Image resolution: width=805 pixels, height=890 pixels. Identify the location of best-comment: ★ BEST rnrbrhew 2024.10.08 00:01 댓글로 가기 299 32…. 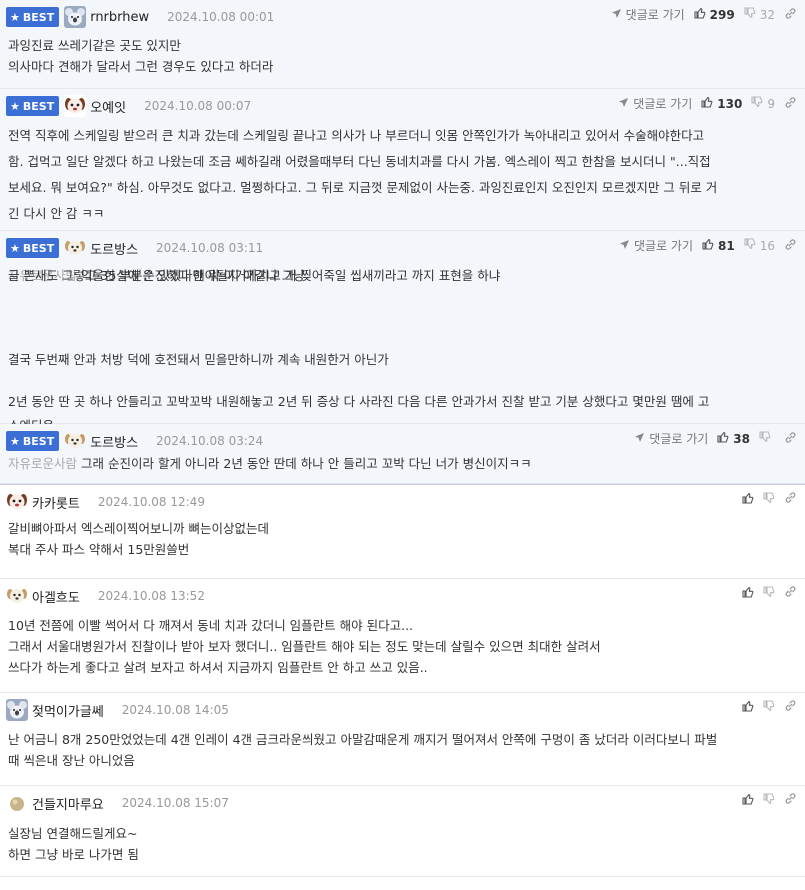
(402, 44).